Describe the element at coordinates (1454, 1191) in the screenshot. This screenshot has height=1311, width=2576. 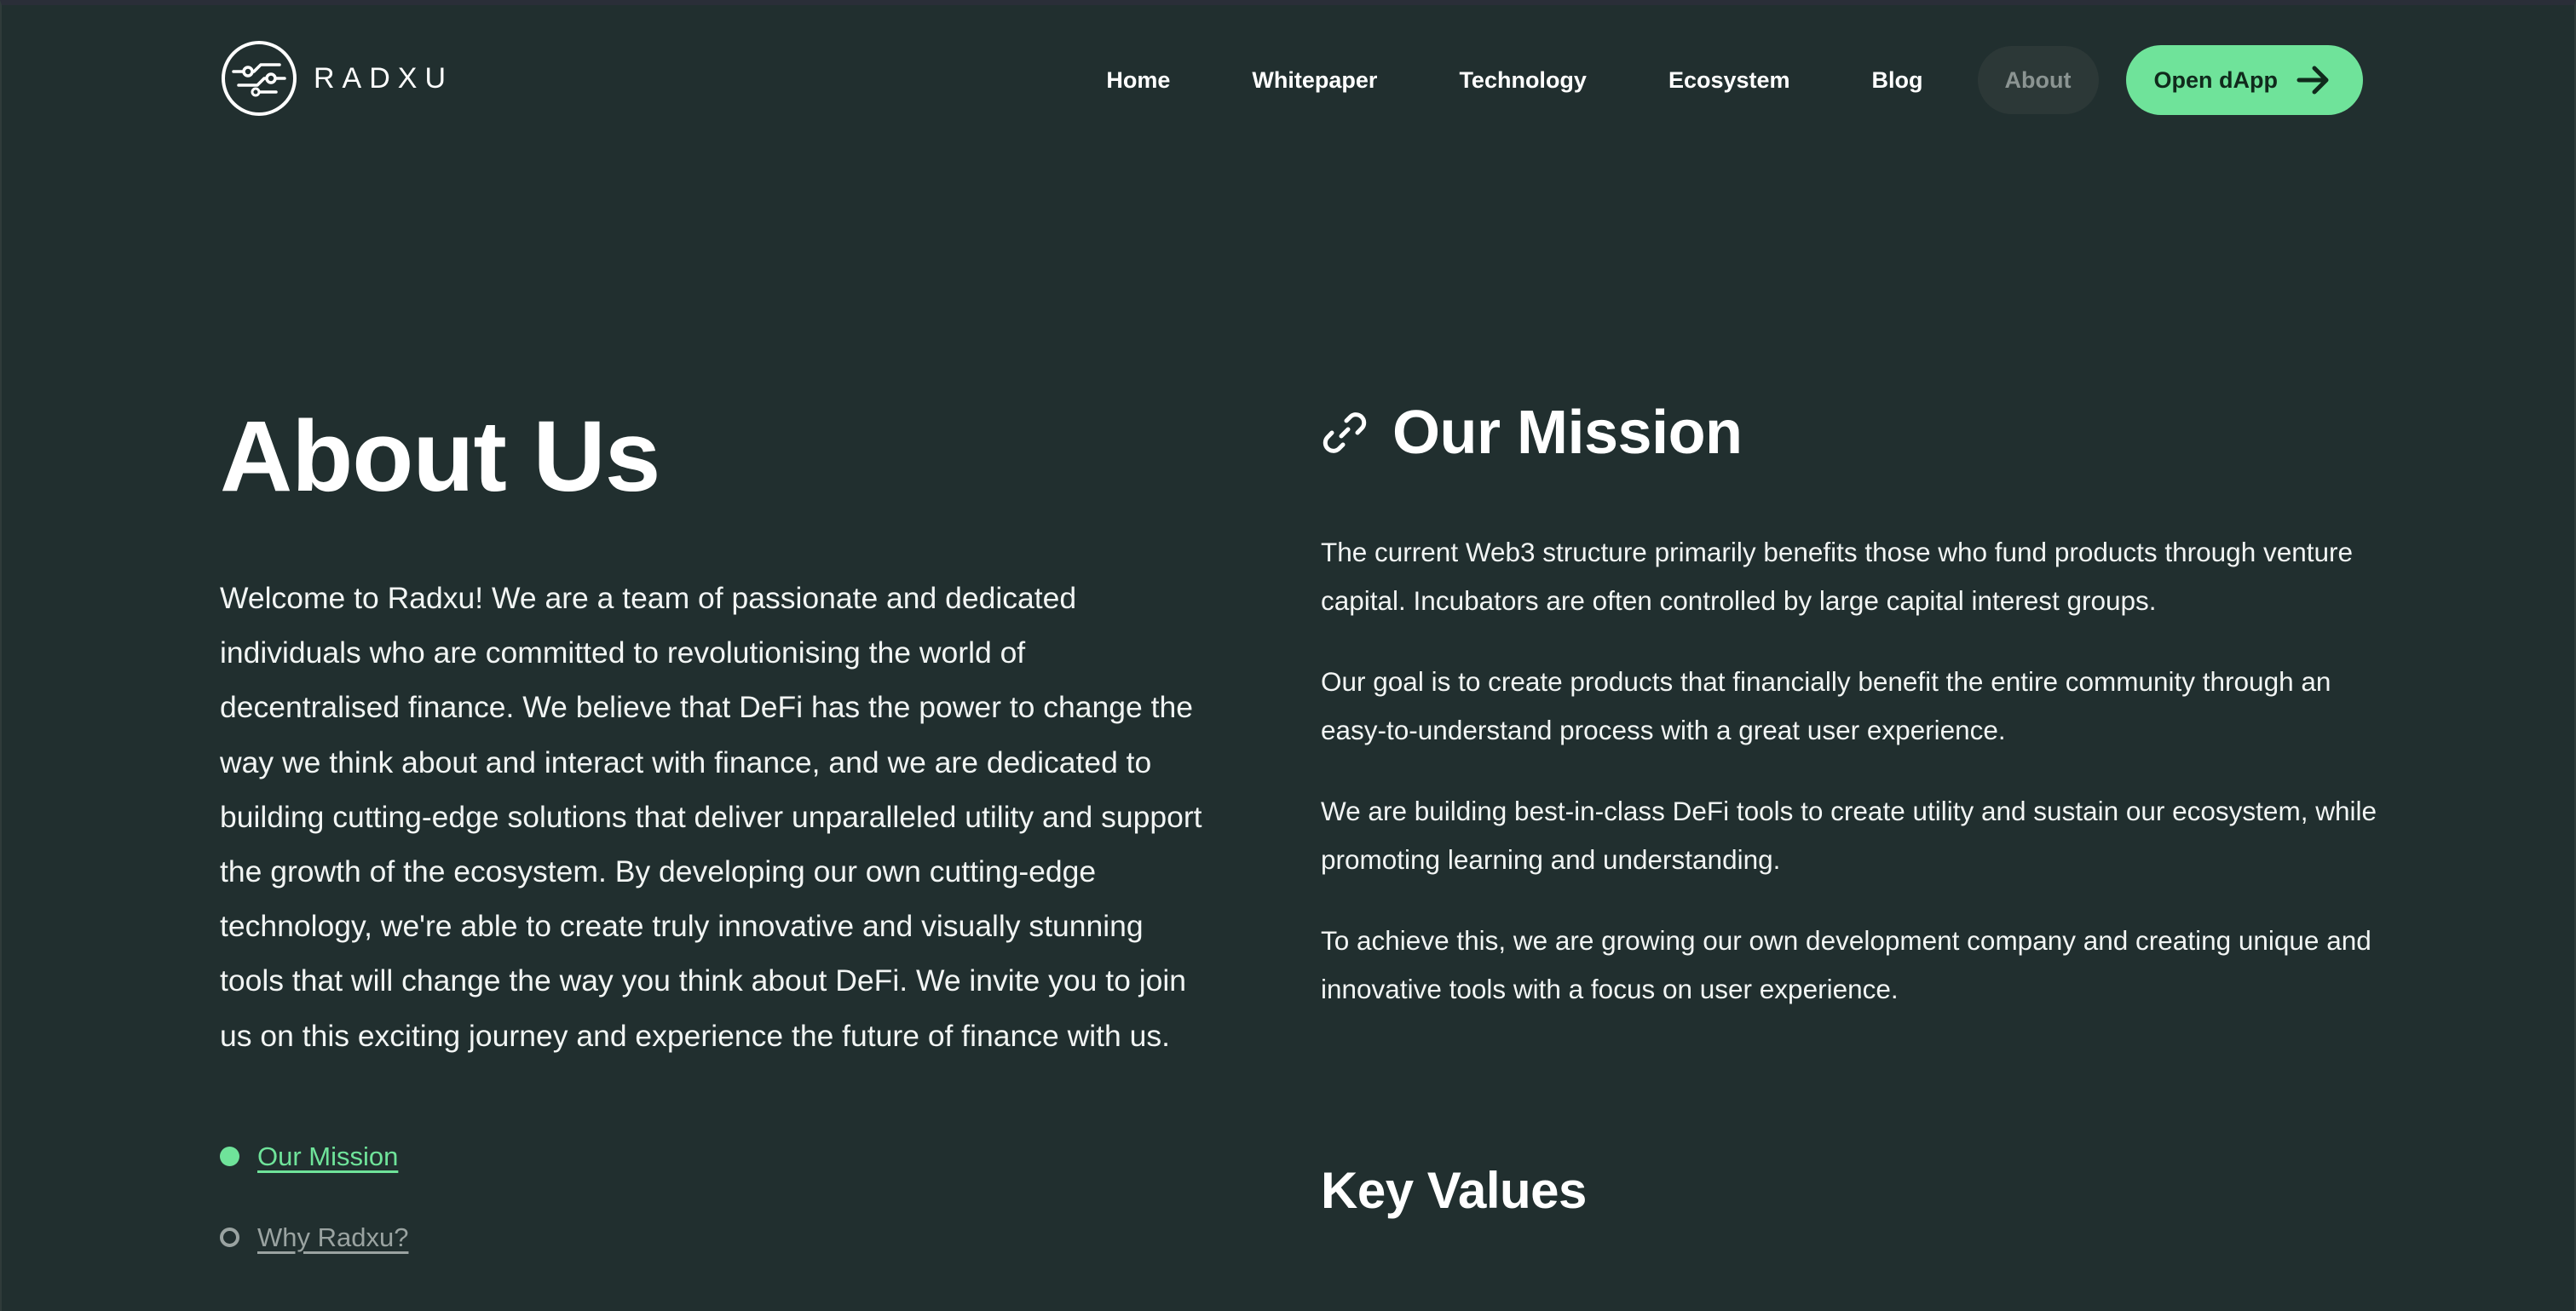
I see `key-values-title: Key Values` at that location.